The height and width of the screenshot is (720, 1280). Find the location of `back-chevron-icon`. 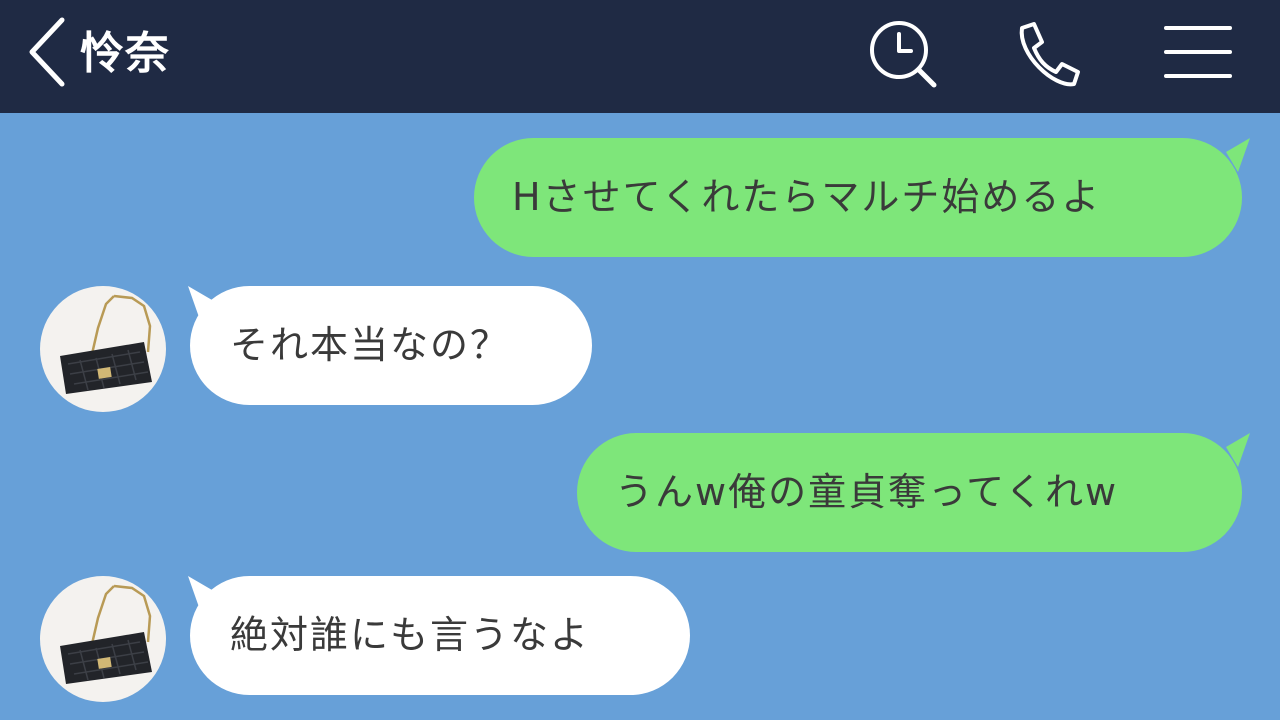

back-chevron-icon is located at coordinates (47, 52).